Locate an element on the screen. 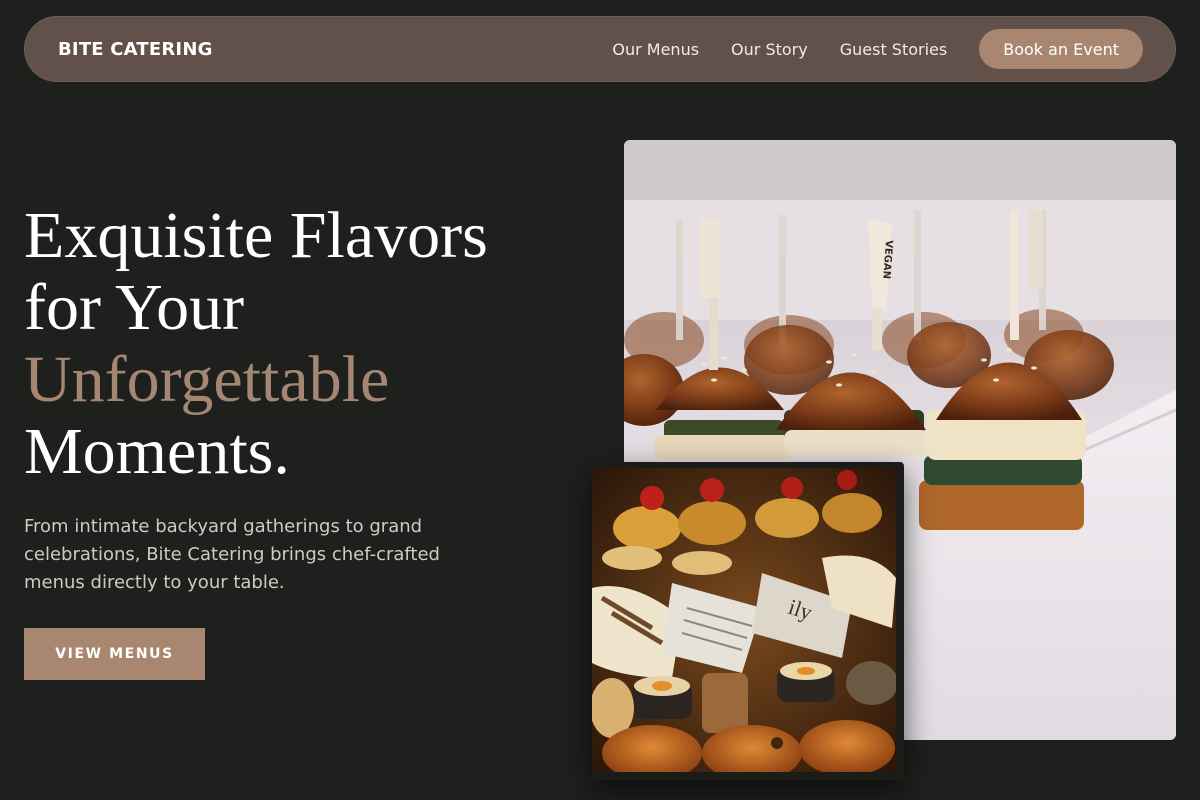 This screenshot has height=800, width=1200. view-menus-button: VIEW MENUS is located at coordinates (114, 654).